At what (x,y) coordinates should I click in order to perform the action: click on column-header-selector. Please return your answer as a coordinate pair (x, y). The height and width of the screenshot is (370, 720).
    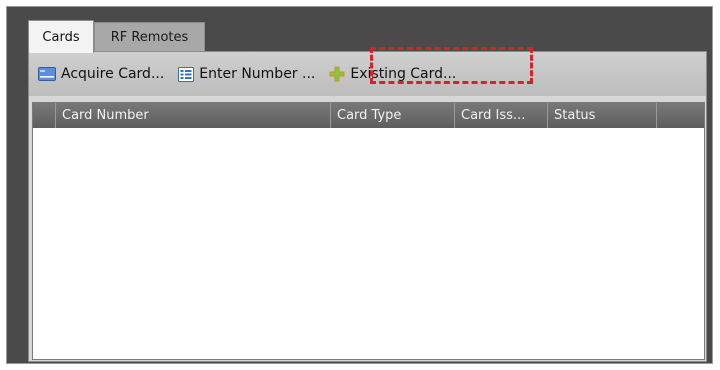
    Looking at the image, I should click on (44, 115).